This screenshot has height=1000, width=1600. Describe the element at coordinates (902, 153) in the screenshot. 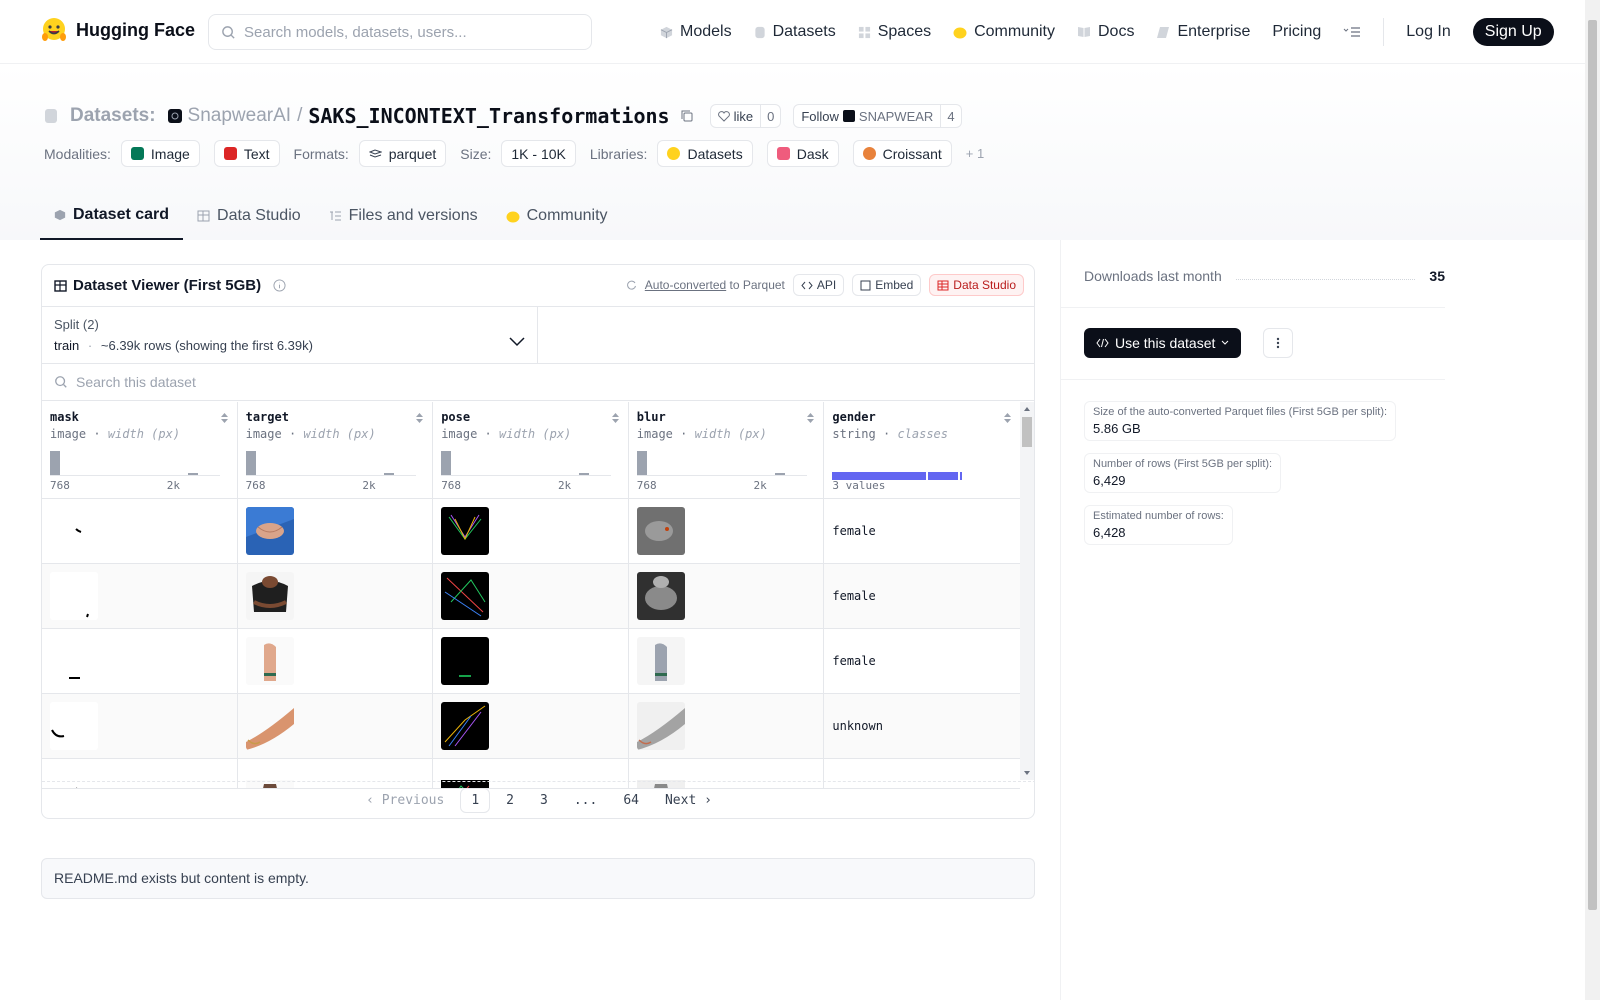

I see `tag-croissant: Croissant` at that location.